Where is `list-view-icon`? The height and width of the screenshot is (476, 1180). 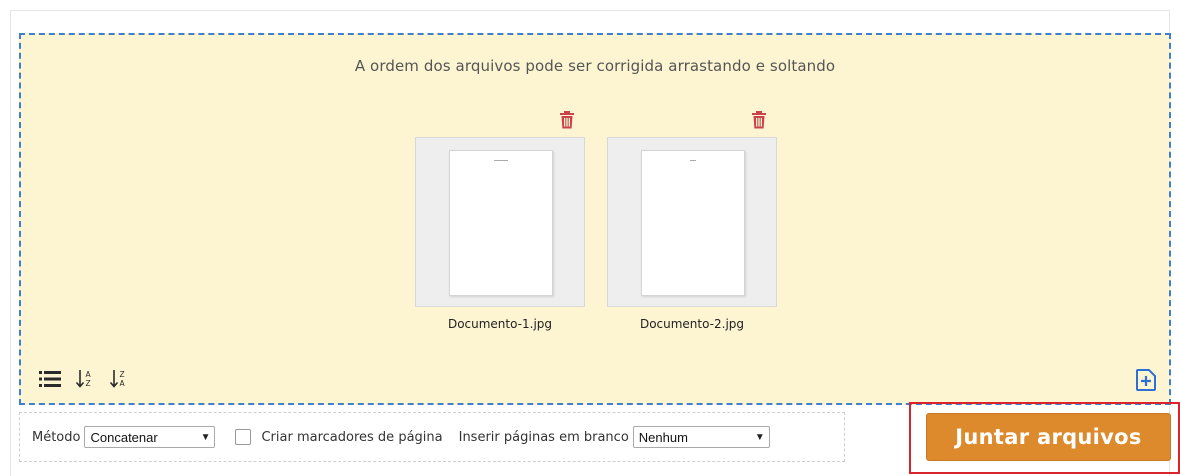
list-view-icon is located at coordinates (50, 381).